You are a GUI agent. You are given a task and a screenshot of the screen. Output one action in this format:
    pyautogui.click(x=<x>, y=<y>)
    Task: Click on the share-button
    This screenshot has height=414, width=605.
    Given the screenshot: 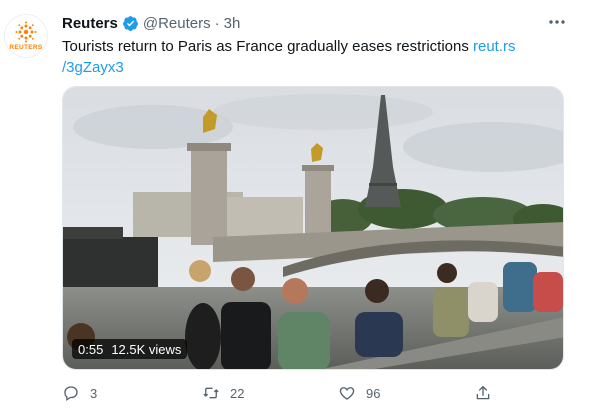 What is the action you would take?
    pyautogui.click(x=483, y=393)
    